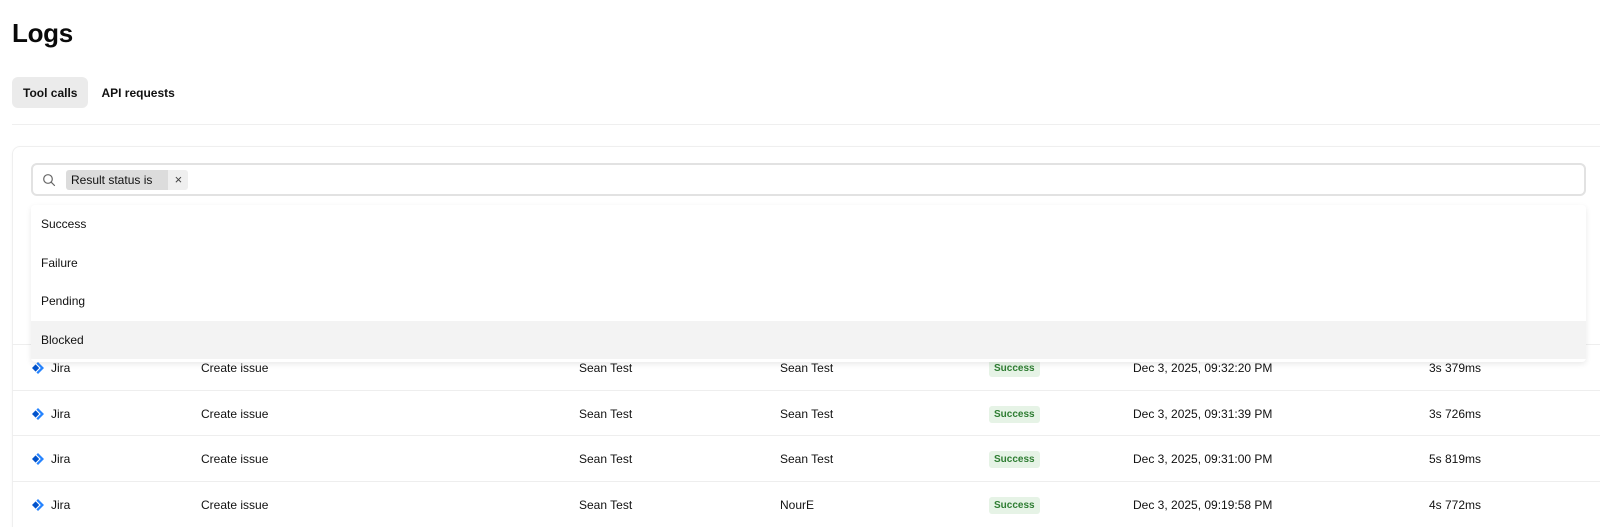  I want to click on page-title: Logs, so click(42, 33).